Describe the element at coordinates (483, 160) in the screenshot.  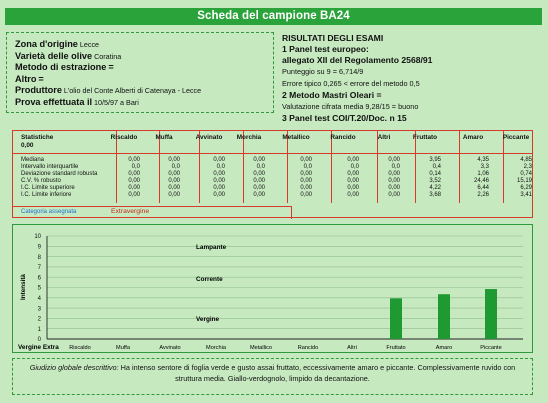
I see `table-cell: 4,35` at that location.